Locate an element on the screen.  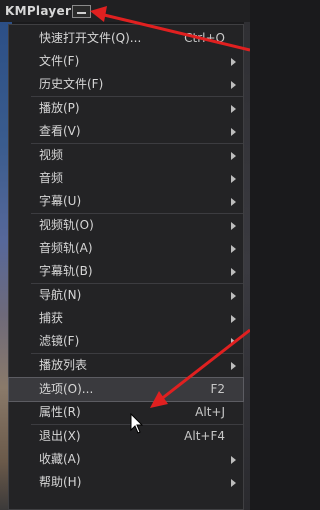
menu-item: 字幕轨(B) is located at coordinates (126, 271).